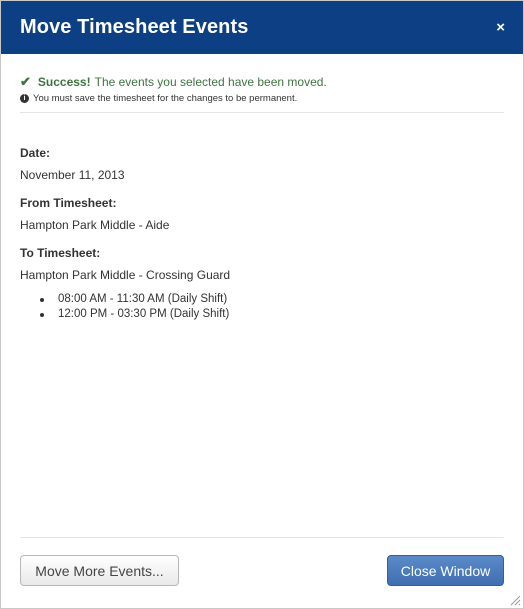  I want to click on footer-divider, so click(262, 537).